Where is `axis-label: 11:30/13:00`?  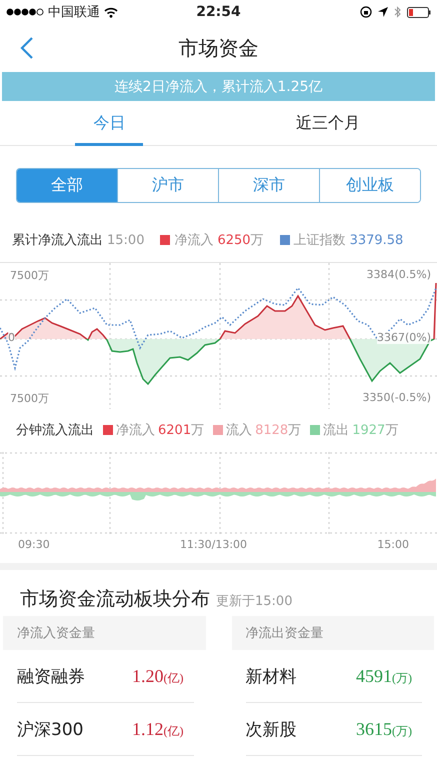 axis-label: 11:30/13:00 is located at coordinates (214, 545).